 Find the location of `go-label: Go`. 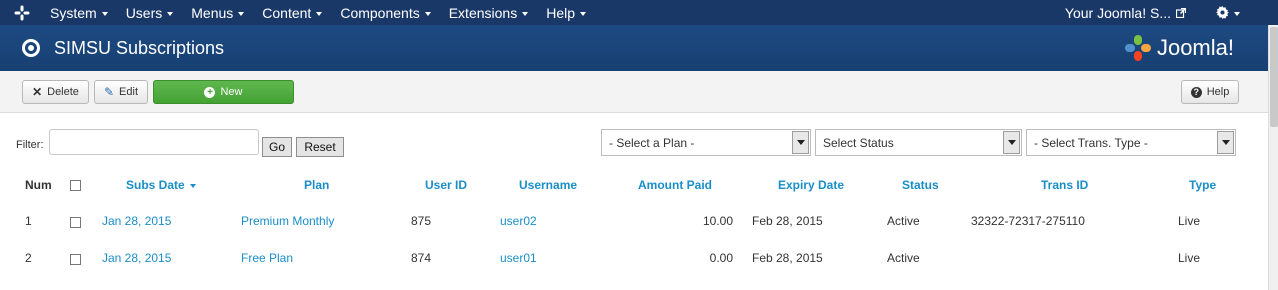

go-label: Go is located at coordinates (276, 147).